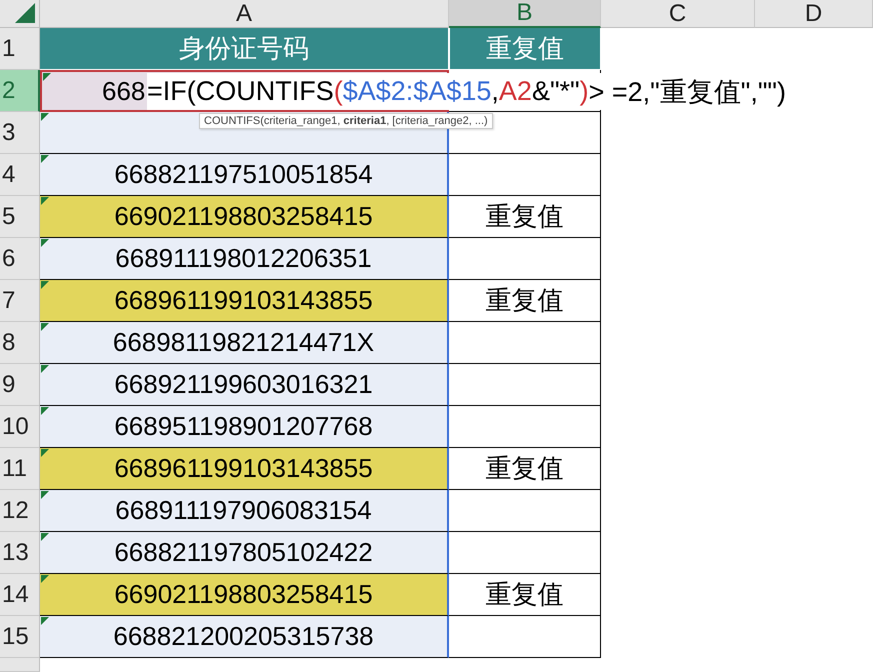 Image resolution: width=873 pixels, height=672 pixels. I want to click on formula-part: =IF(COUNTIFS, so click(240, 91).